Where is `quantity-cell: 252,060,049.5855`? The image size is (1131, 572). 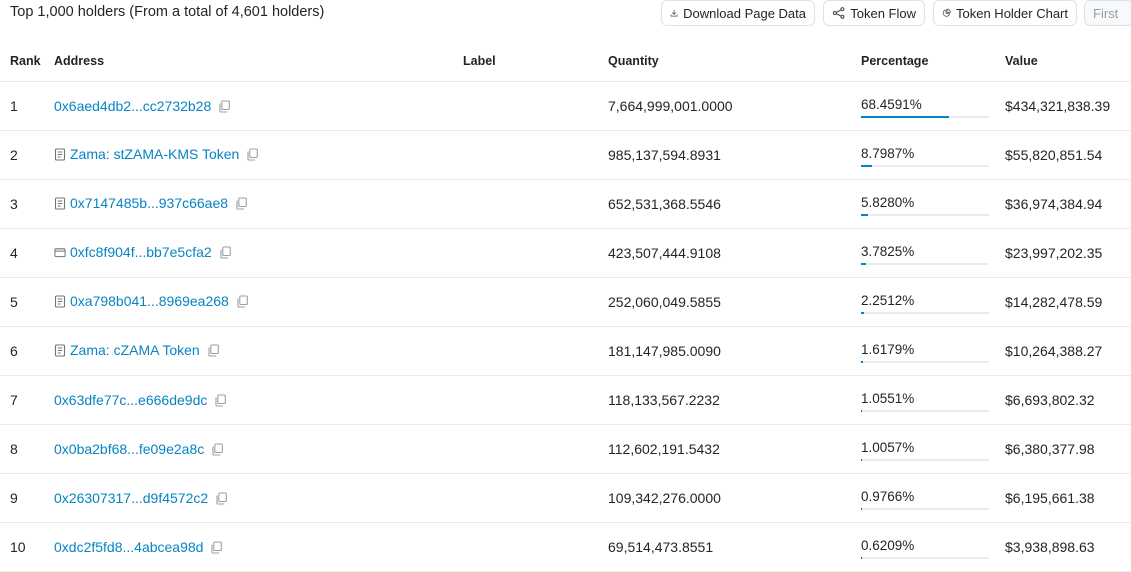 quantity-cell: 252,060,049.5855 is located at coordinates (734, 302).